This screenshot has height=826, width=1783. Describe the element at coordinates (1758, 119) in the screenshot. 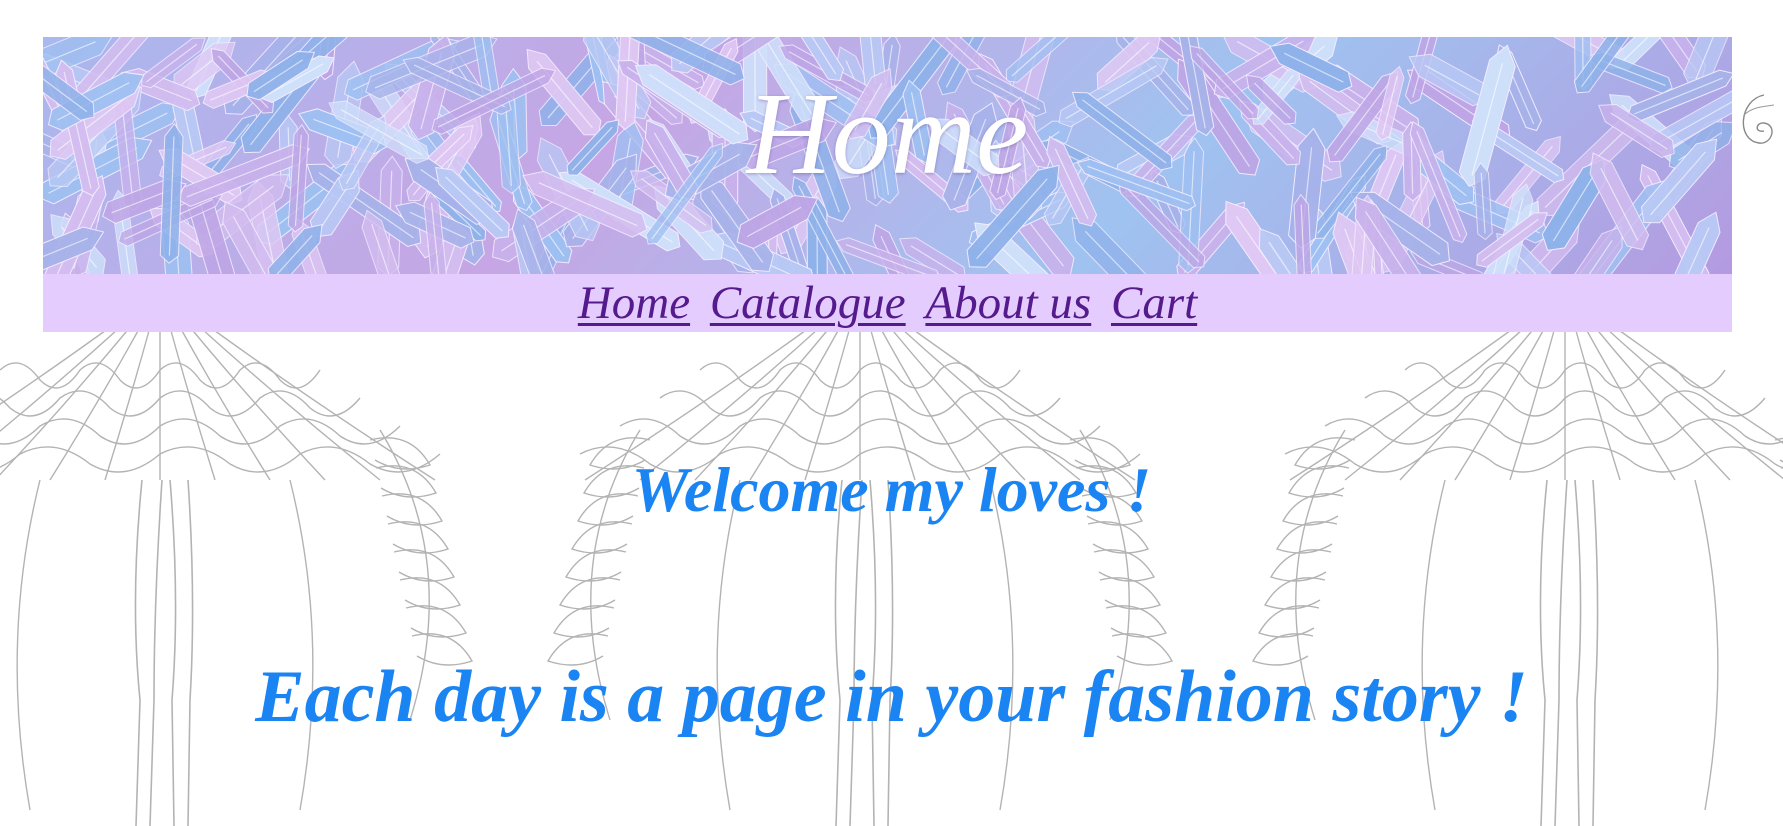

I see `signature-logo` at that location.